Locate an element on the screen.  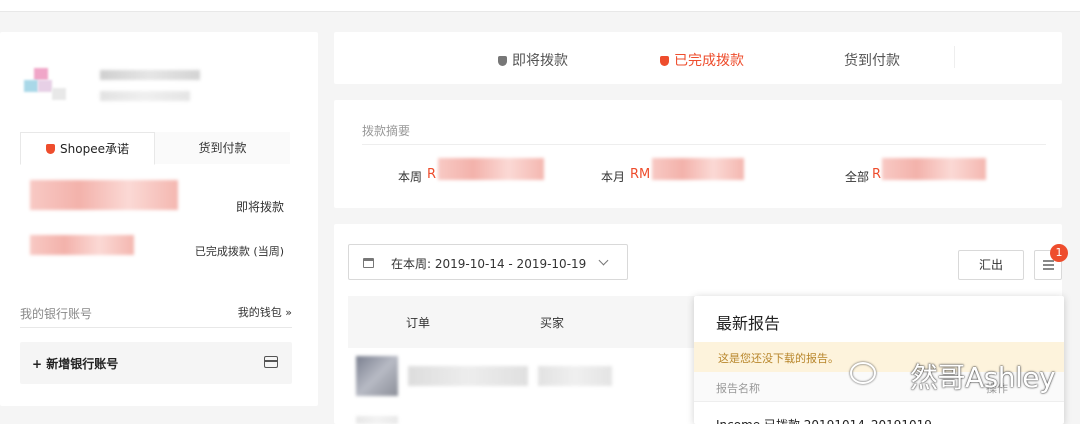
wallet-link: 我的钱包 » is located at coordinates (265, 312).